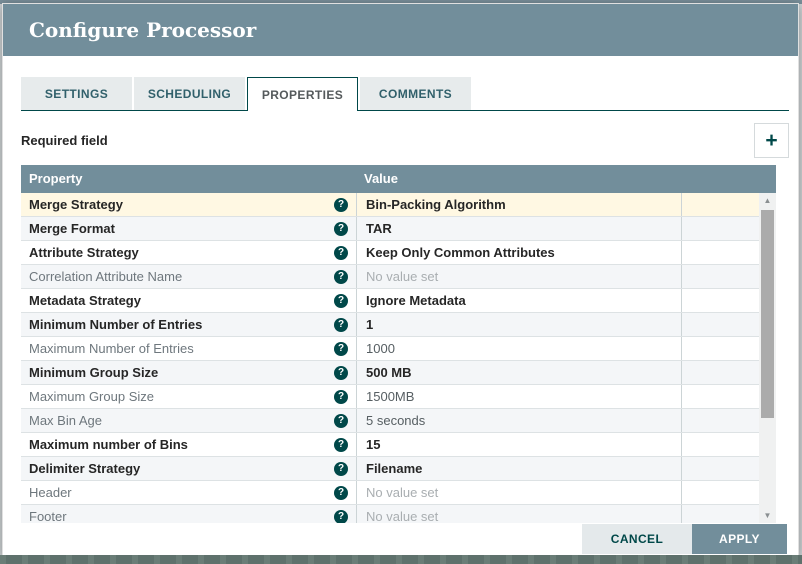  What do you see at coordinates (65, 420) in the screenshot?
I see `property-name: Max Bin Age` at bounding box center [65, 420].